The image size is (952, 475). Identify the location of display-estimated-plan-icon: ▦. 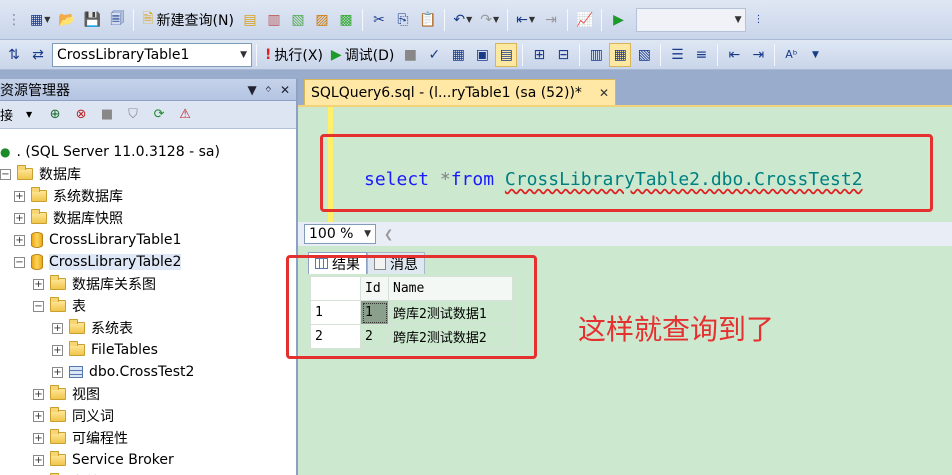
(458, 55).